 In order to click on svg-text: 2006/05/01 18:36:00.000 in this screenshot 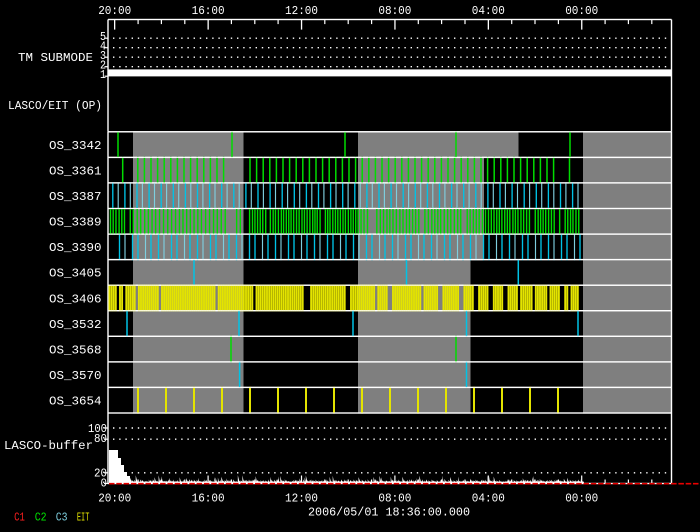, I will do `click(389, 513)`.